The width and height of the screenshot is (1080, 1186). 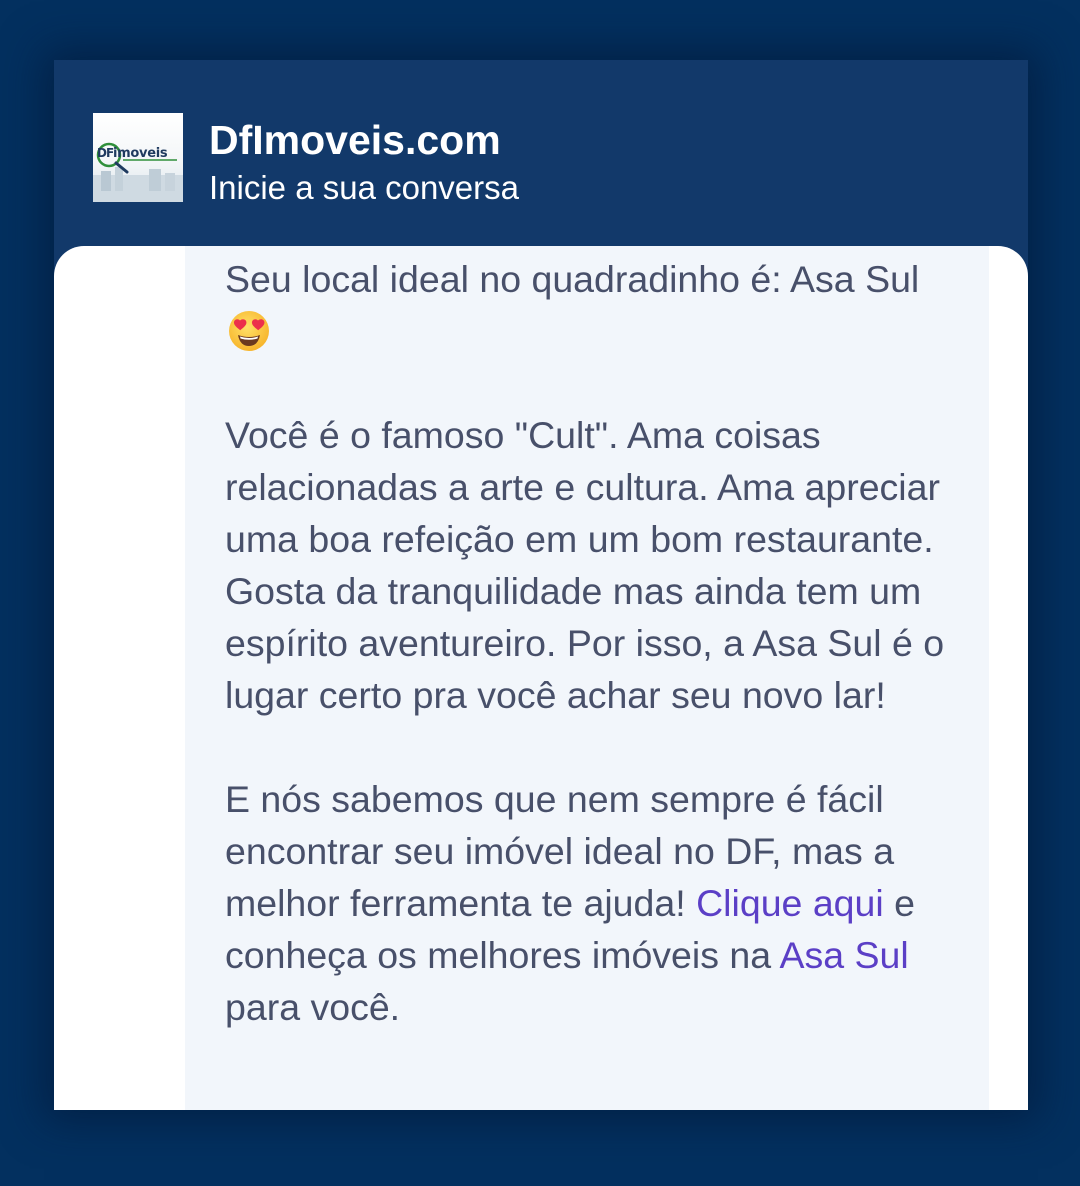 What do you see at coordinates (249, 331) in the screenshot?
I see `heart-eyes-emoji-icon` at bounding box center [249, 331].